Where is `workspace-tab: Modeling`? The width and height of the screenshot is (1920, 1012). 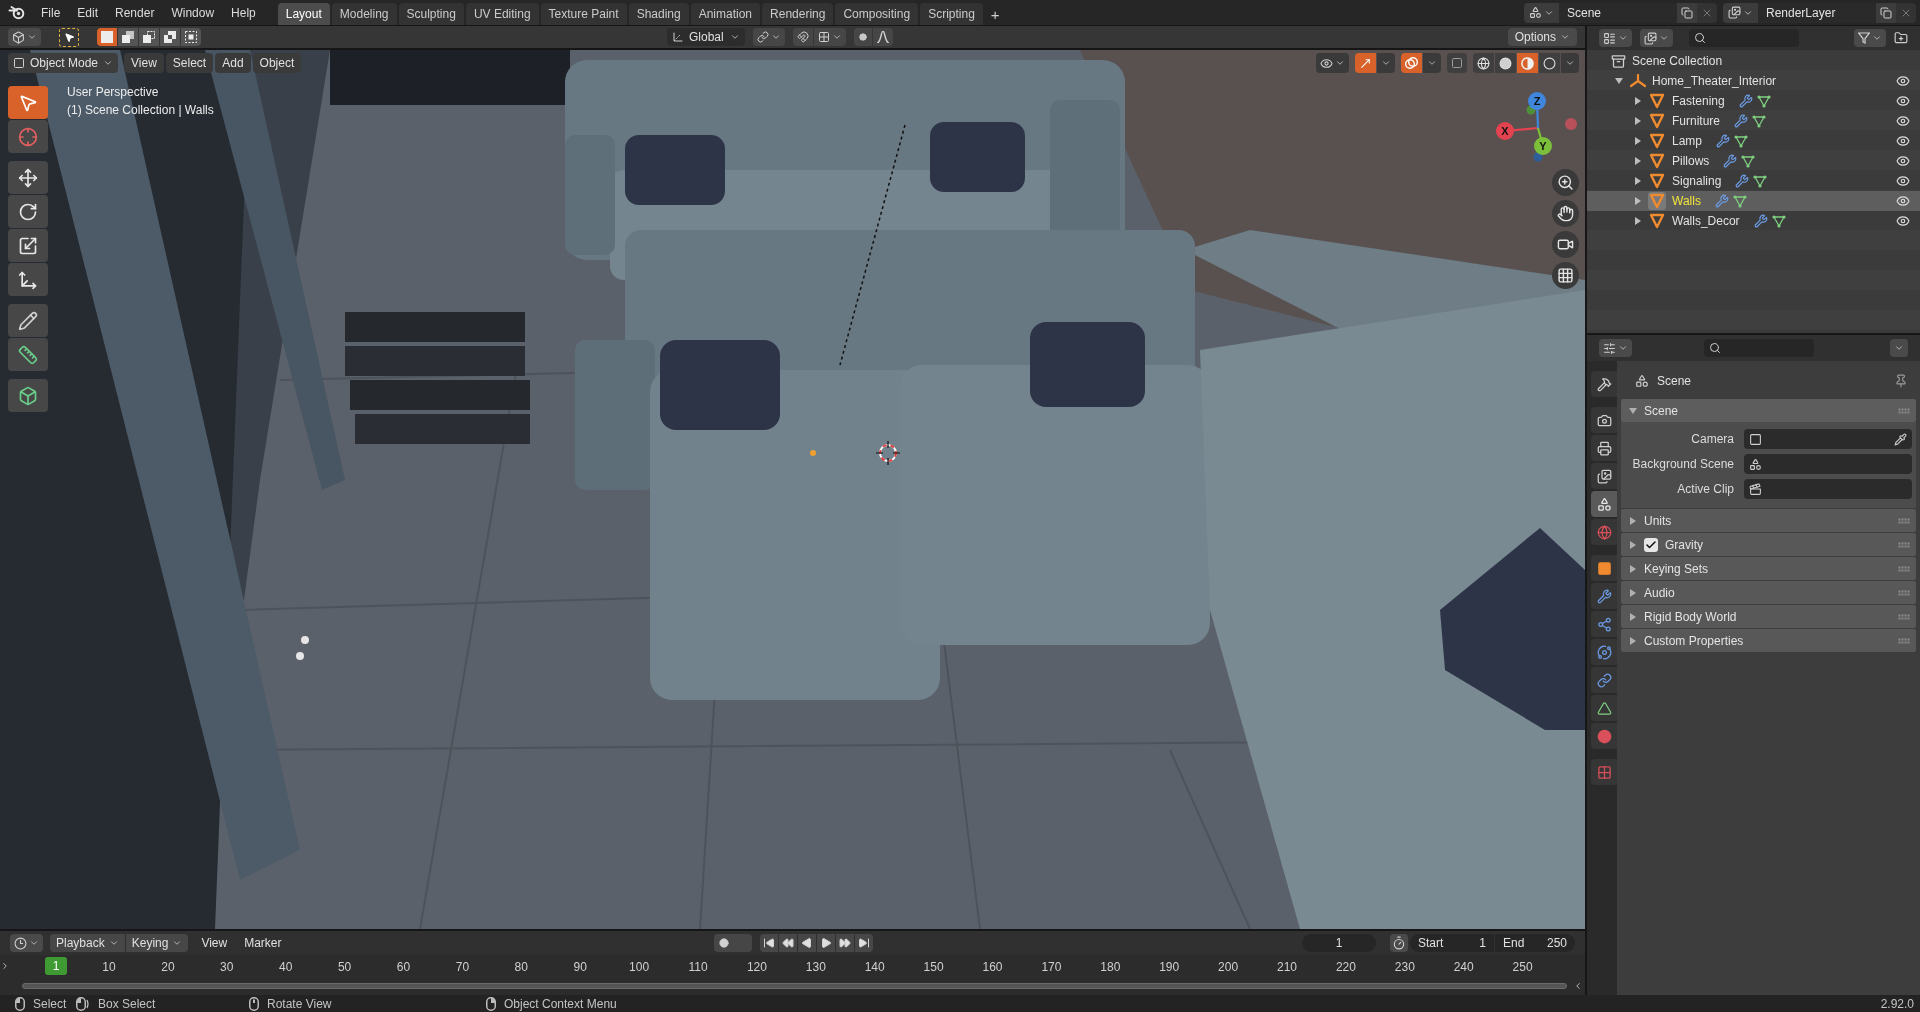
workspace-tab: Modeling is located at coordinates (364, 14).